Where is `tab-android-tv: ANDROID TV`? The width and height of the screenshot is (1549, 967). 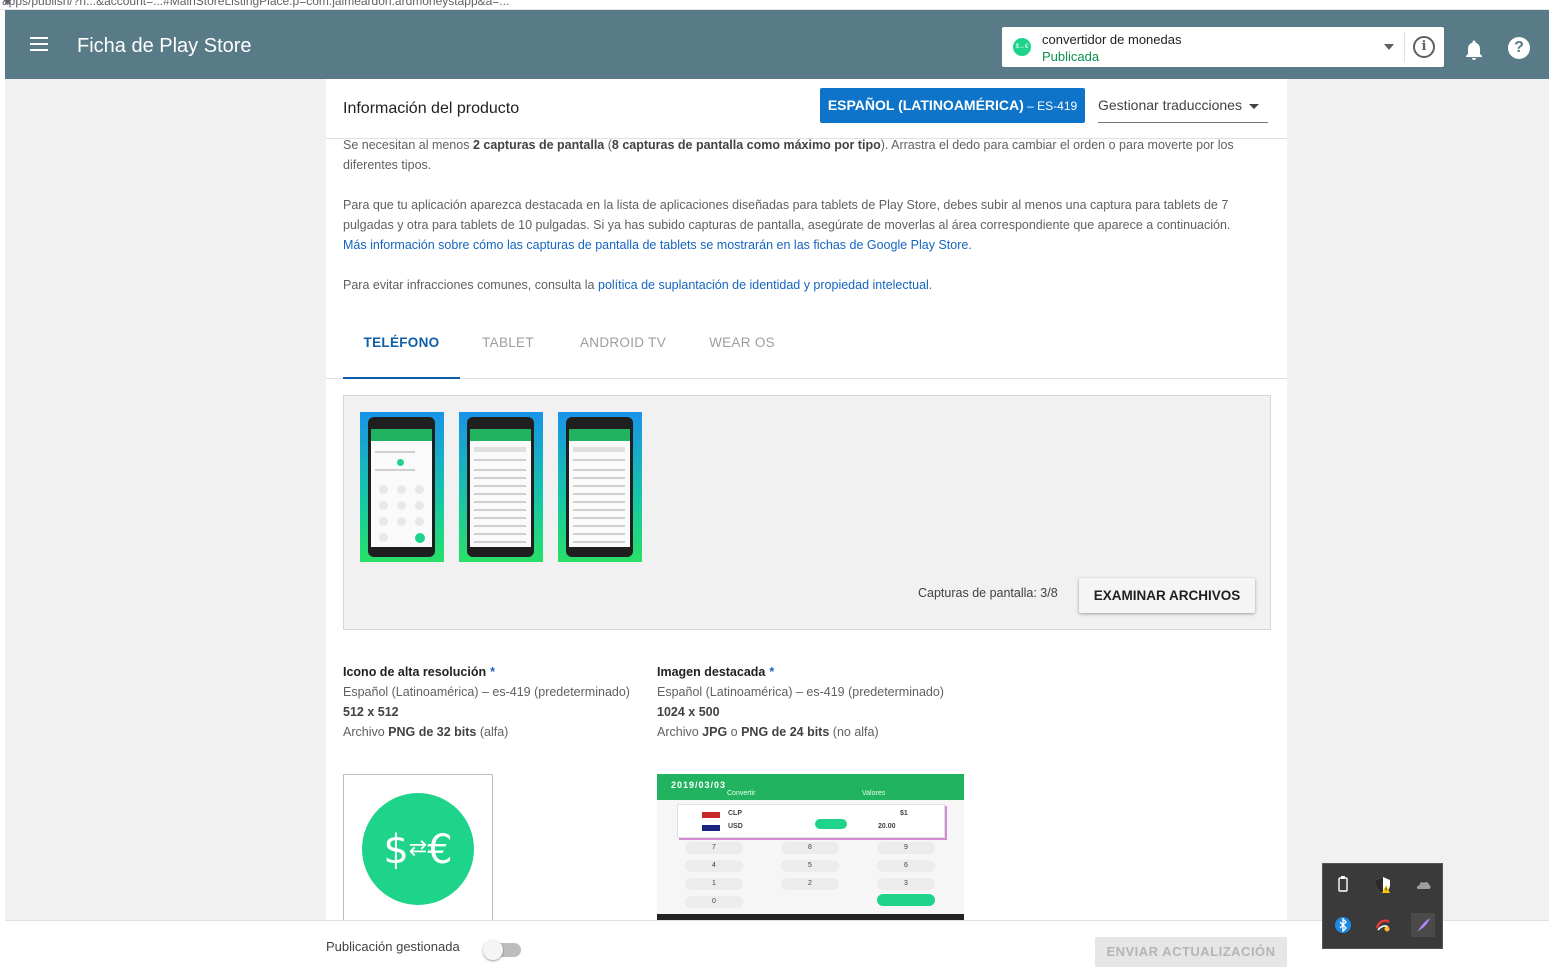 tab-android-tv: ANDROID TV is located at coordinates (623, 350).